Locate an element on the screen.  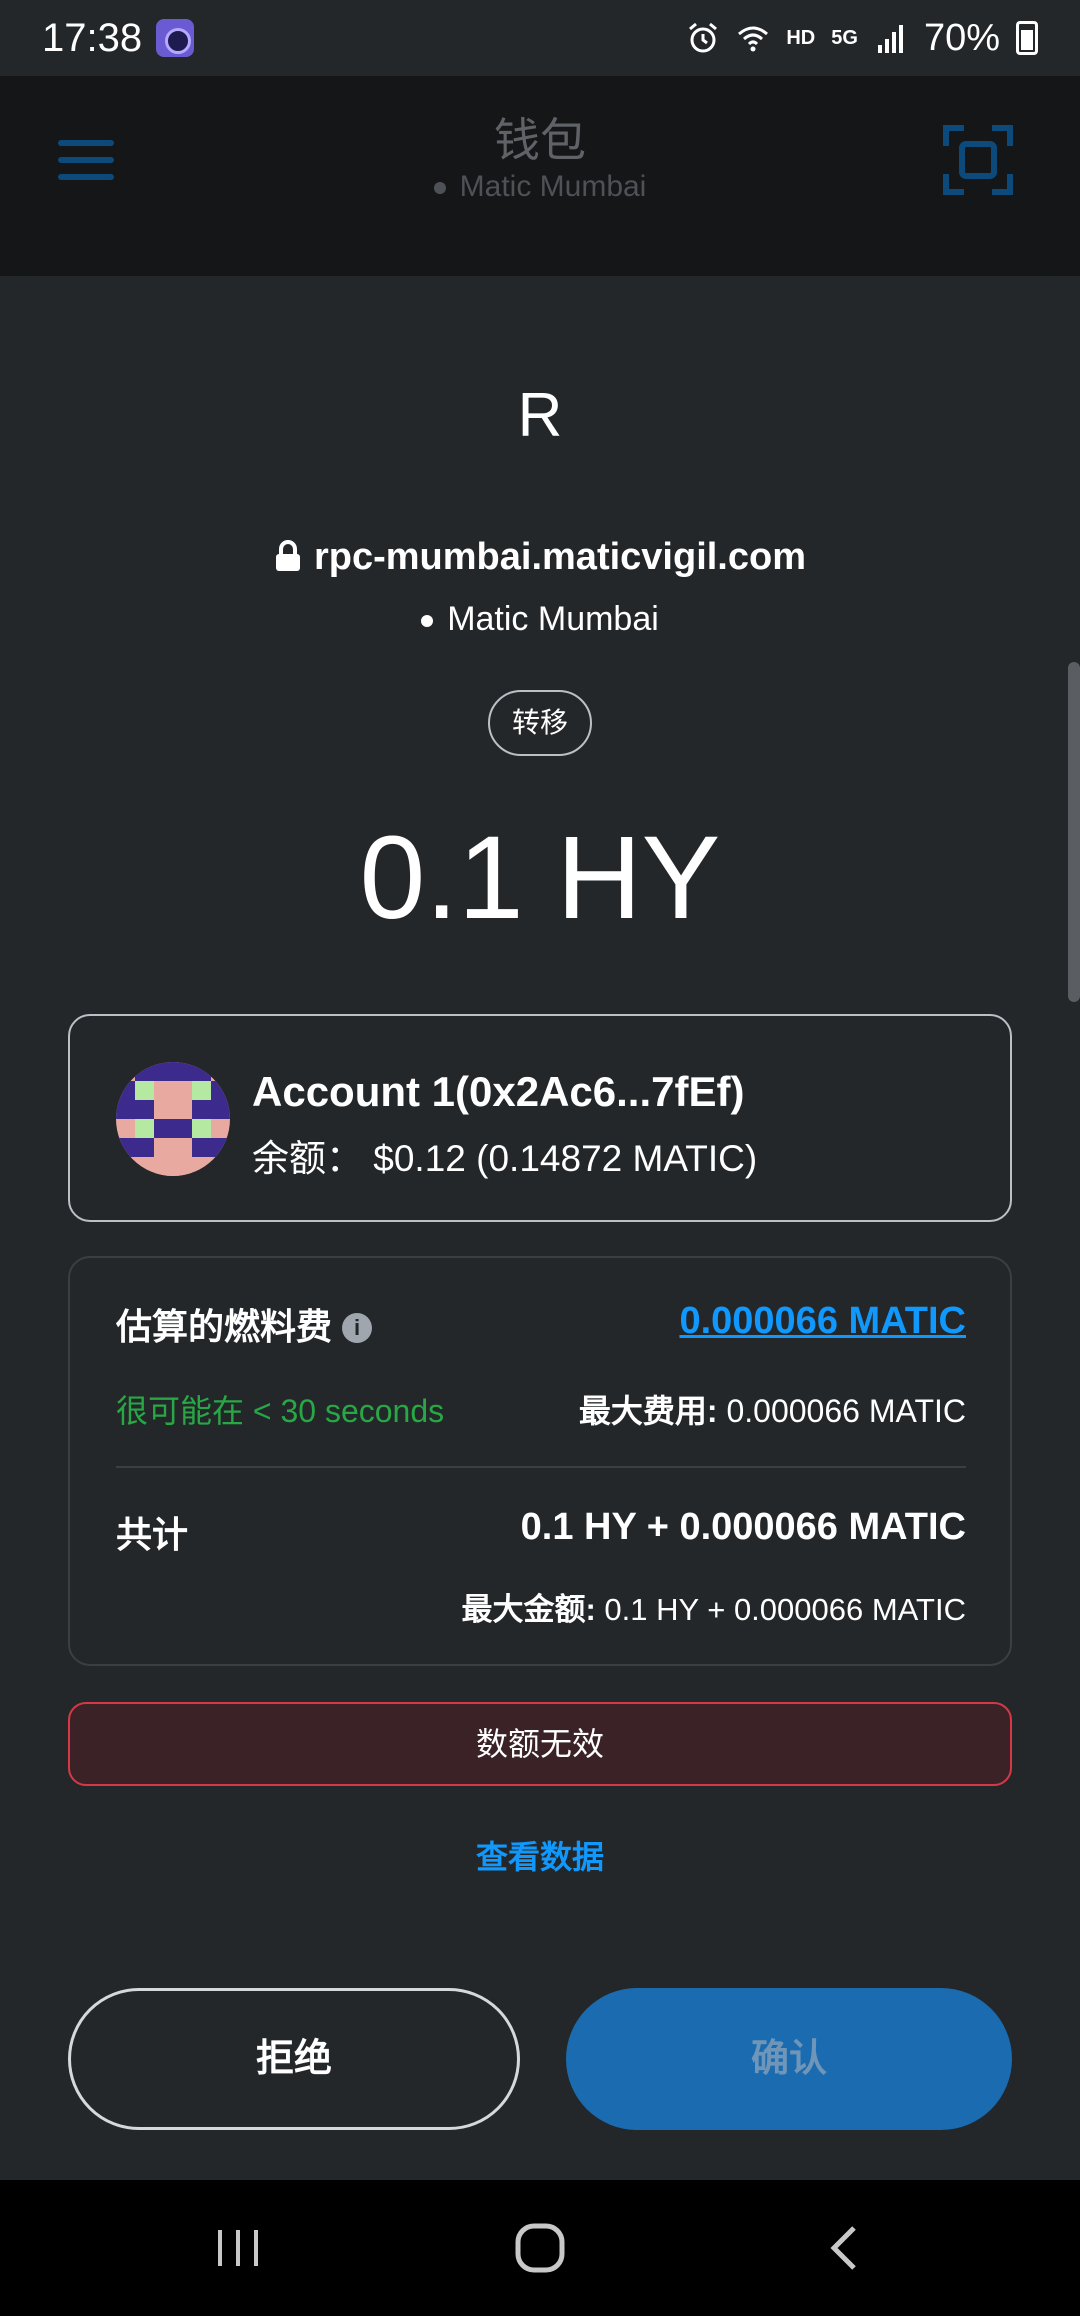
balance-label: 余额： is located at coordinates (307, 1158).